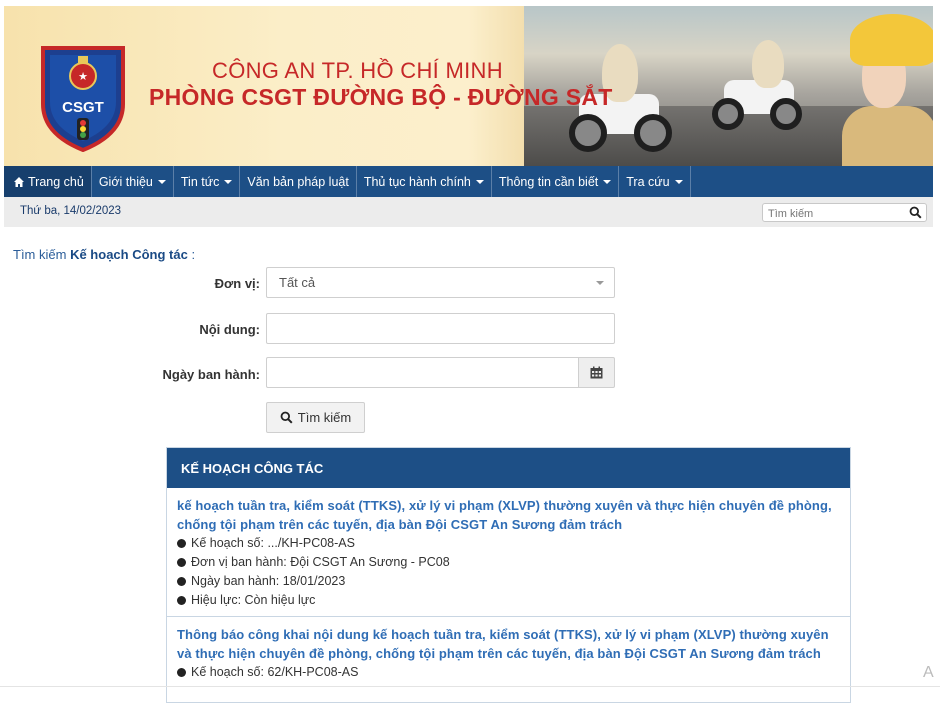  Describe the element at coordinates (253, 600) in the screenshot. I see `validity-status: Hiệu lực: Còn hiệu lực` at that location.